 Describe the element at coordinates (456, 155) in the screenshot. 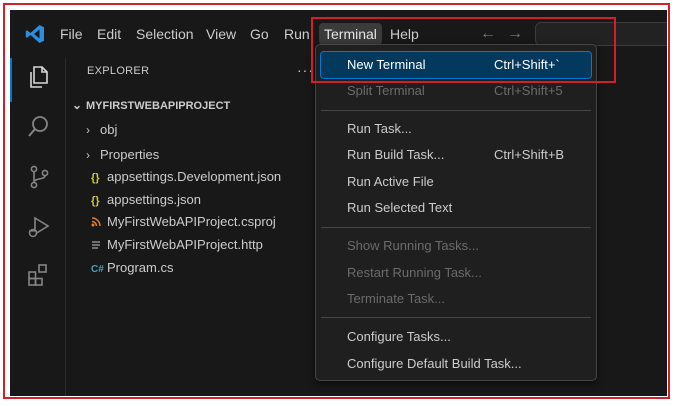

I see `menu-item-run-build-task: Run Build Task... Ctrl+Shift+B` at that location.